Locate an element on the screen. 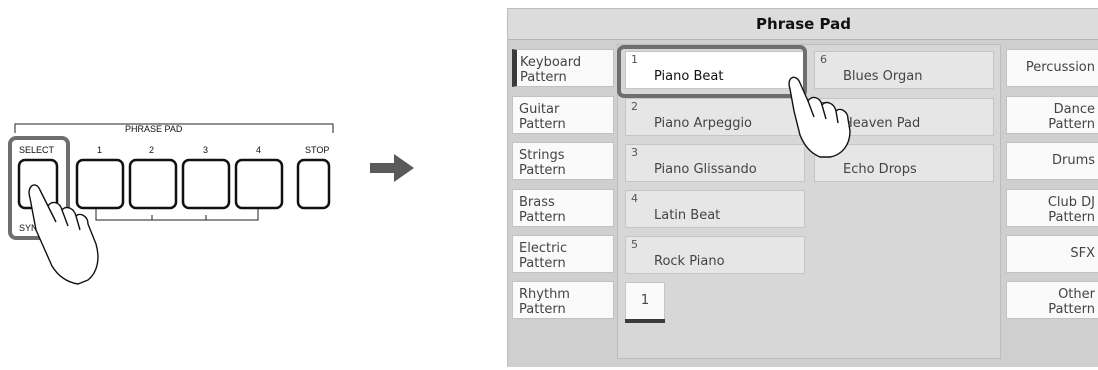 This screenshot has height=370, width=1098. pad-name: Piano Arpeggio is located at coordinates (703, 123).